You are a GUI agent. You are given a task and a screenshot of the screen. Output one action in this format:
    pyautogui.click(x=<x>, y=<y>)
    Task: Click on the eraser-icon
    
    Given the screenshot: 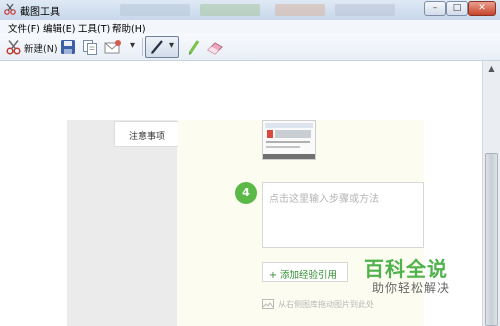 What is the action you would take?
    pyautogui.click(x=215, y=48)
    